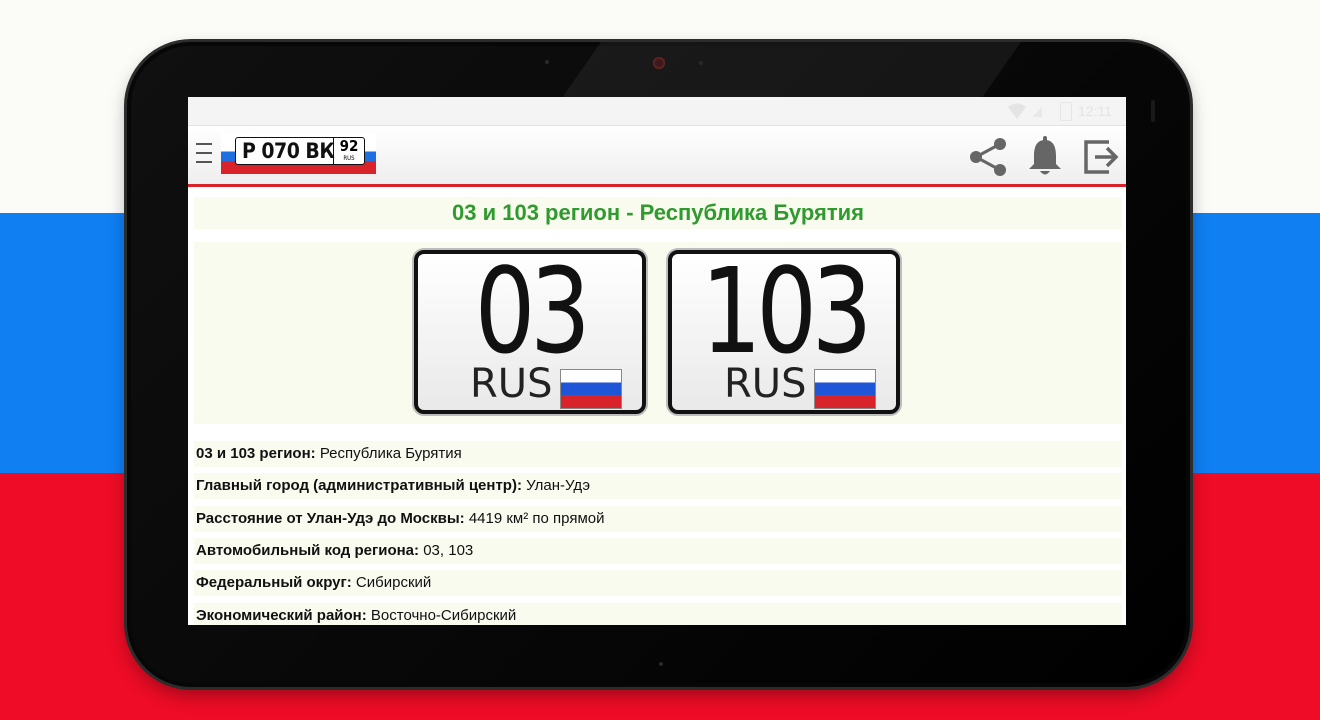  I want to click on info-row-economic-region: Экономический район: Восточно-Сибирский, so click(658, 614).